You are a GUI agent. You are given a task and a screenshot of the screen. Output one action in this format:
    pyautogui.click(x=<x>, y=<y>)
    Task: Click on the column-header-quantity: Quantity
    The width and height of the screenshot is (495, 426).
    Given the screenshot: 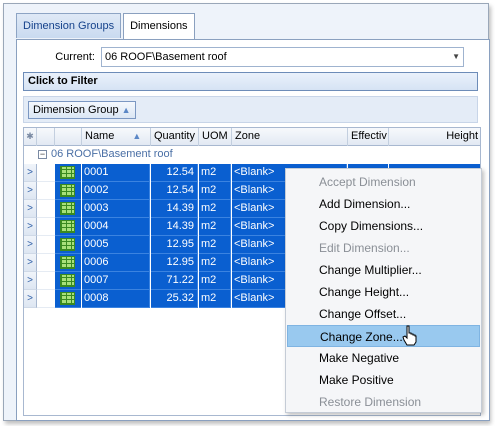 What is the action you would take?
    pyautogui.click(x=175, y=137)
    